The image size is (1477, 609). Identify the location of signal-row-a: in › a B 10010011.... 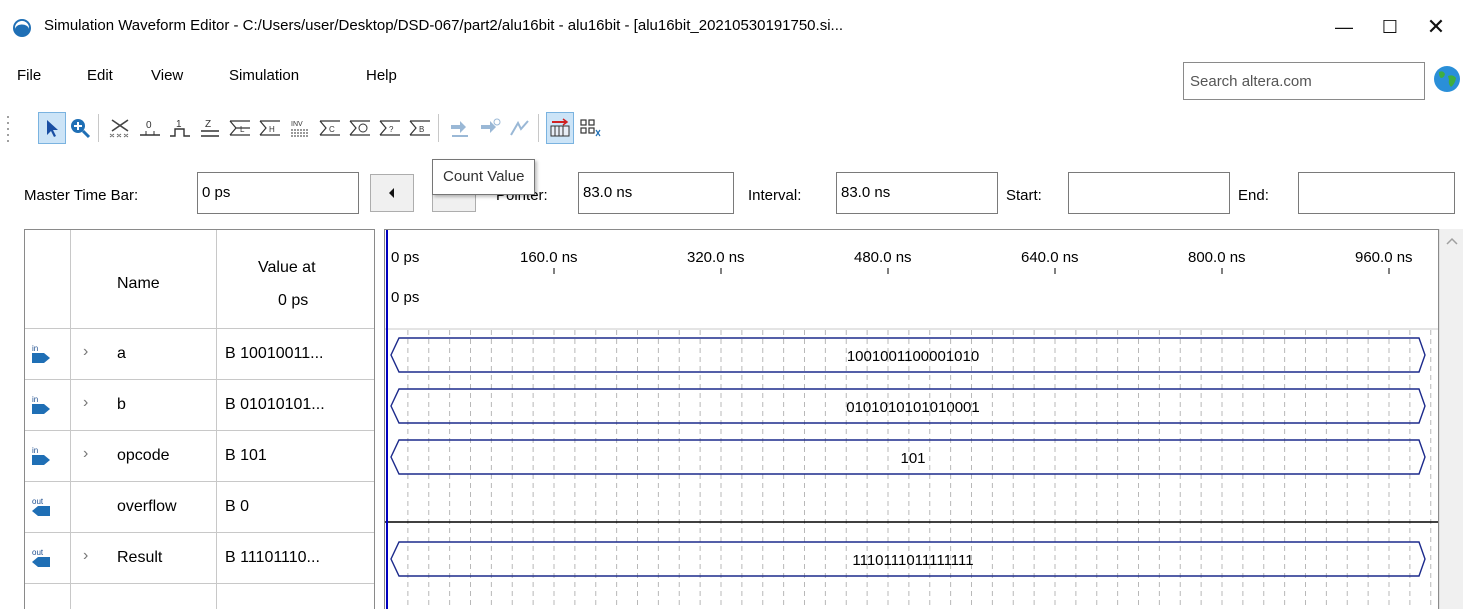
(199, 354).